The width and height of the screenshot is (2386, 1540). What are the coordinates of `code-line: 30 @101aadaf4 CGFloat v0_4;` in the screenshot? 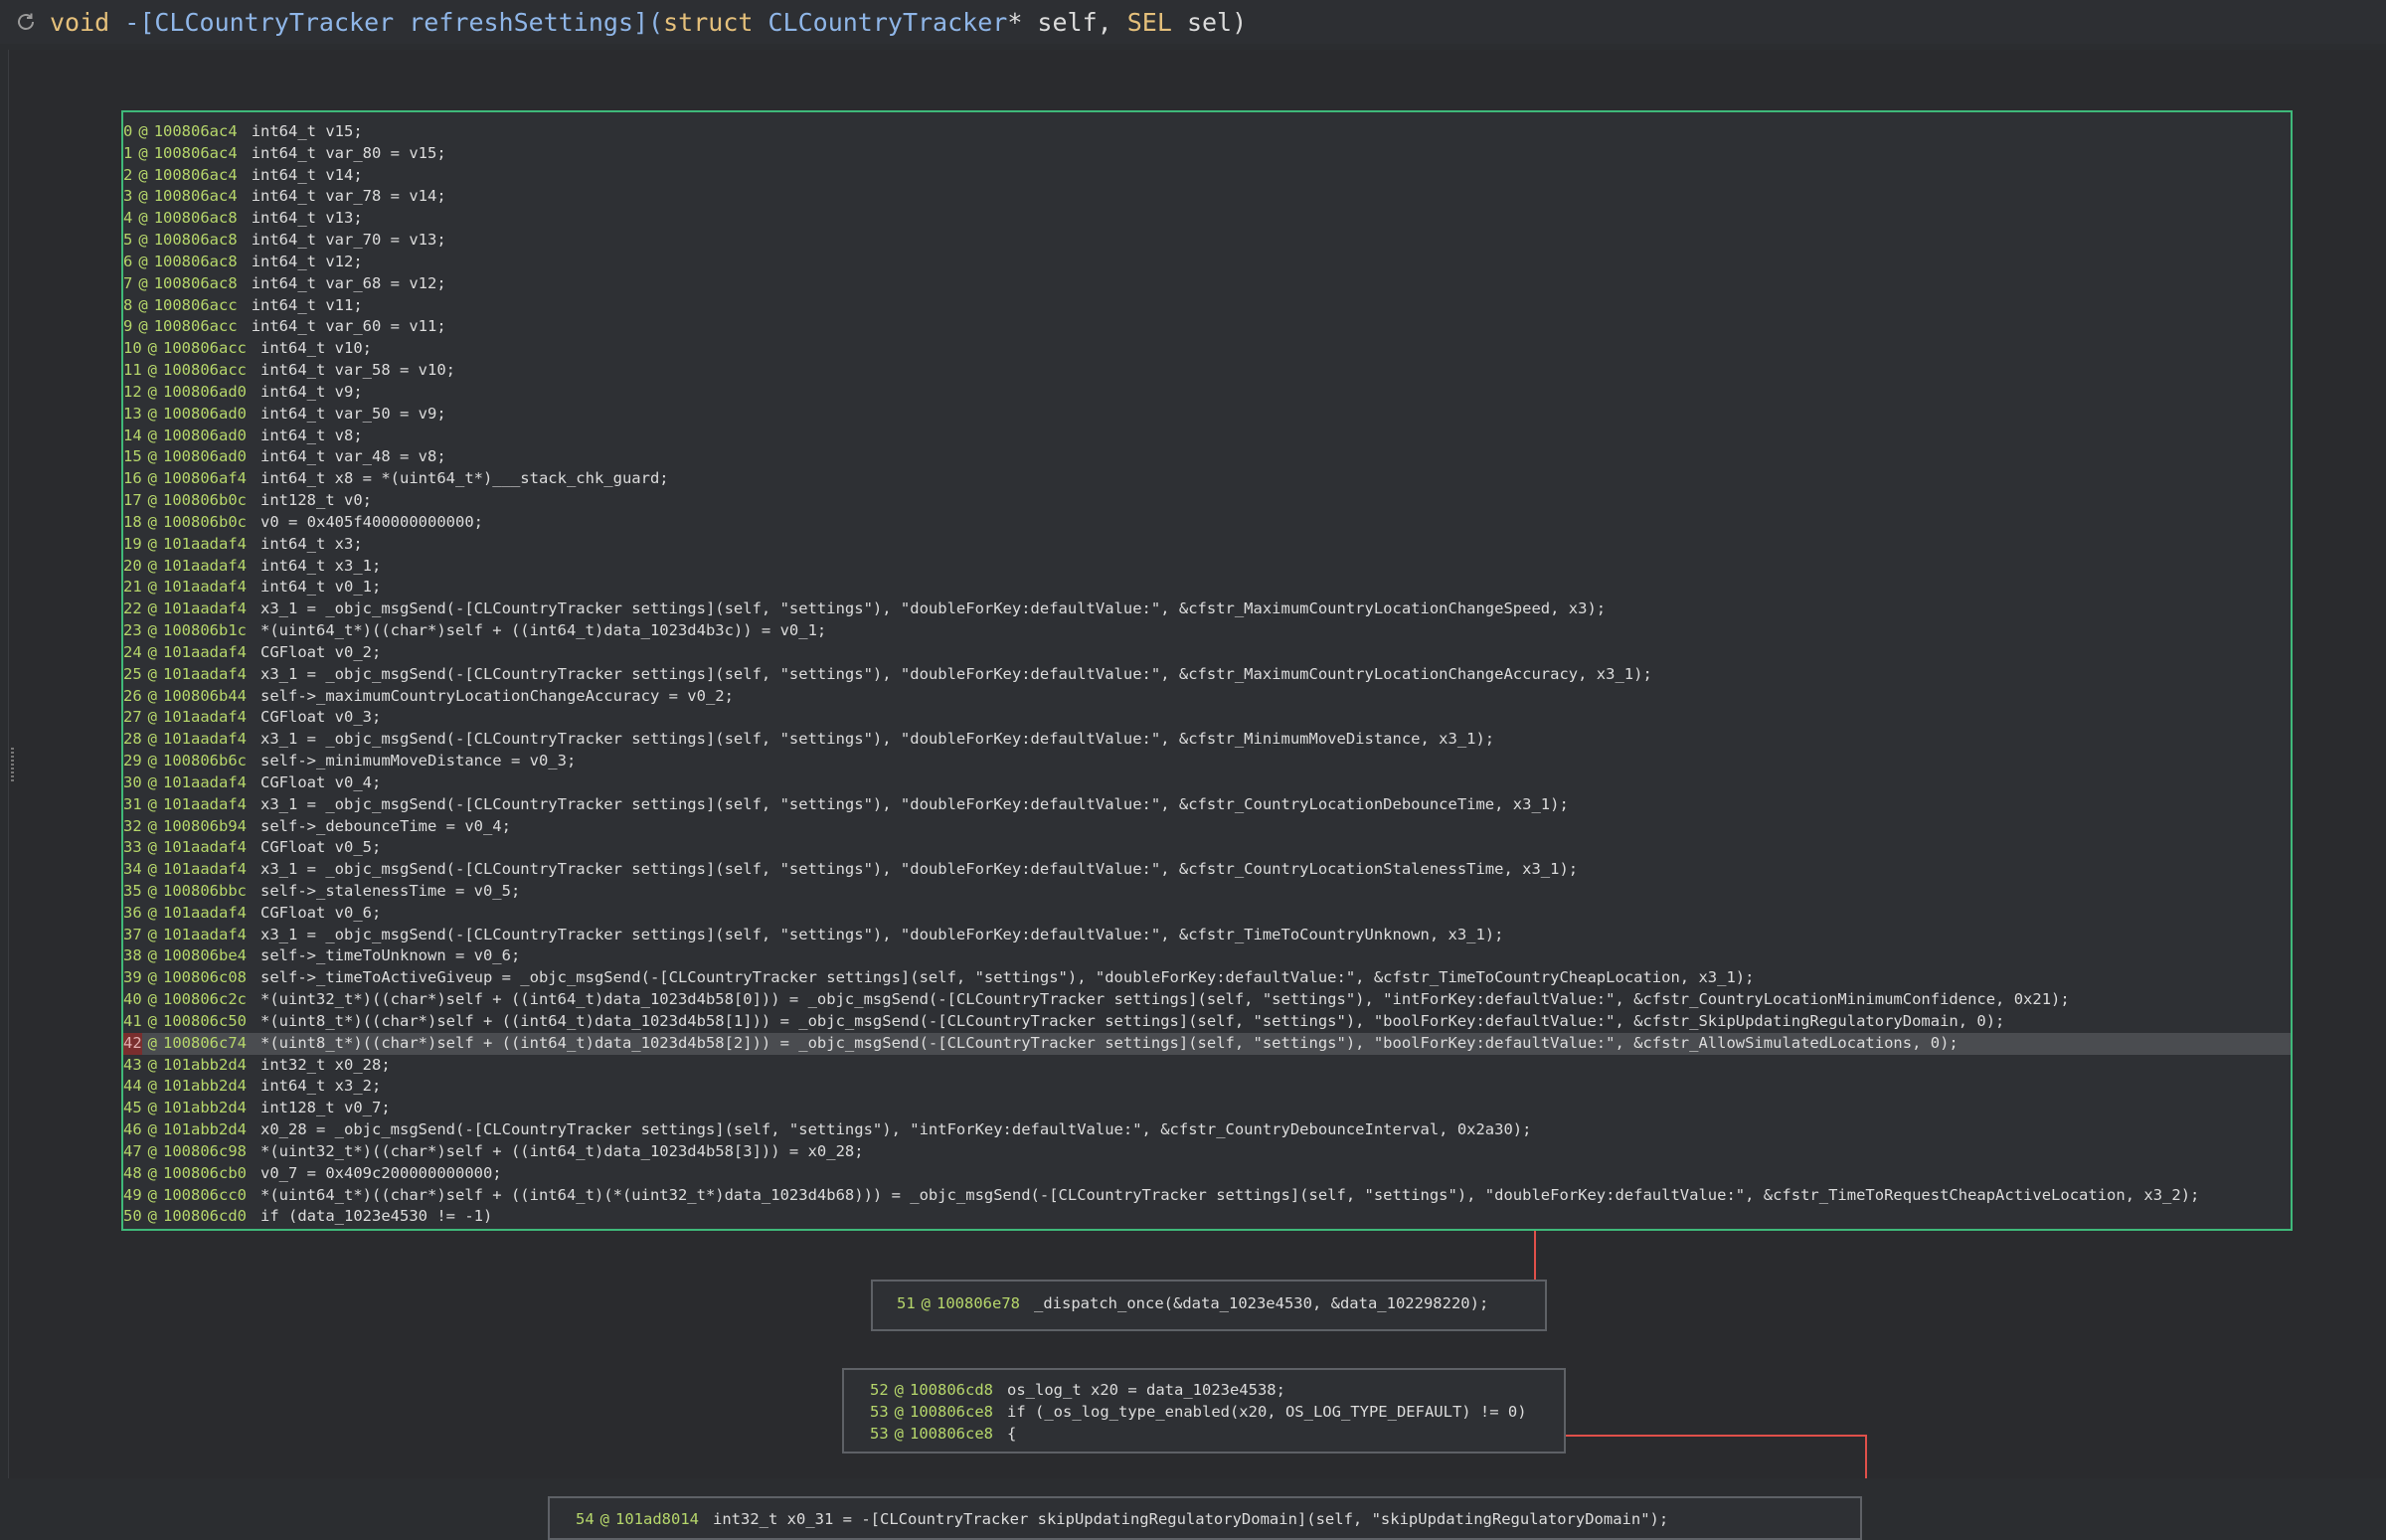 It's located at (1207, 783).